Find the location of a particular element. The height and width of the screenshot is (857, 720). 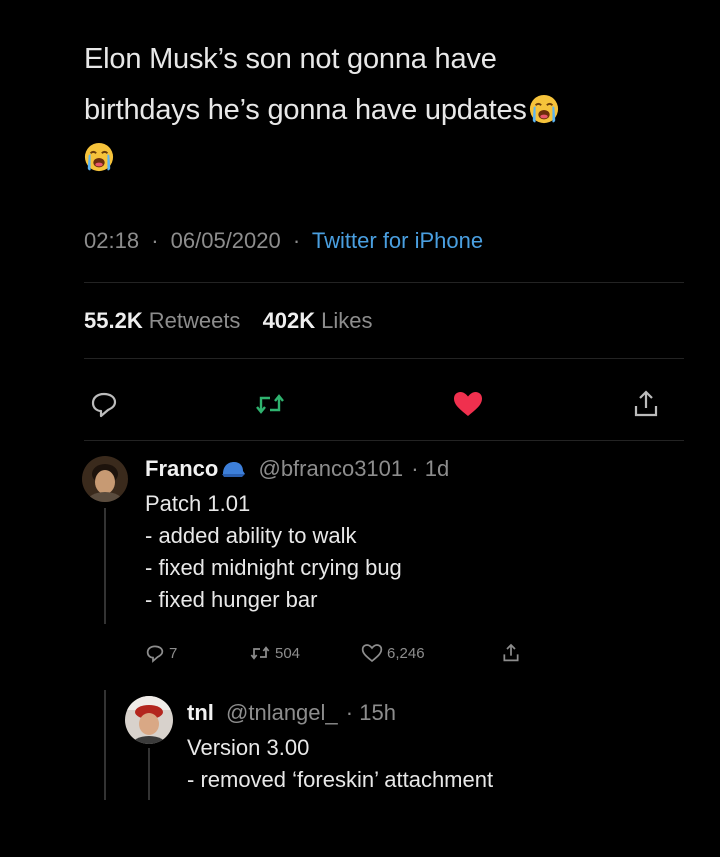

retweets-count: 55.2K is located at coordinates (113, 320).